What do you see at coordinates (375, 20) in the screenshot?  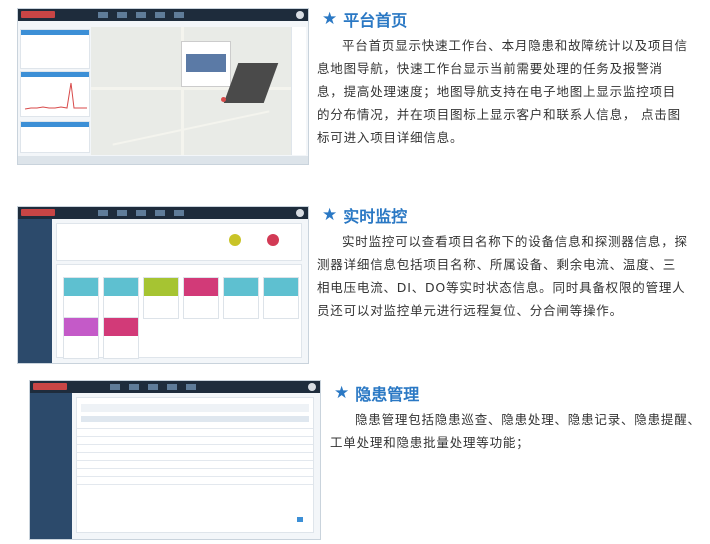 I see `section-title: 平台首页` at bounding box center [375, 20].